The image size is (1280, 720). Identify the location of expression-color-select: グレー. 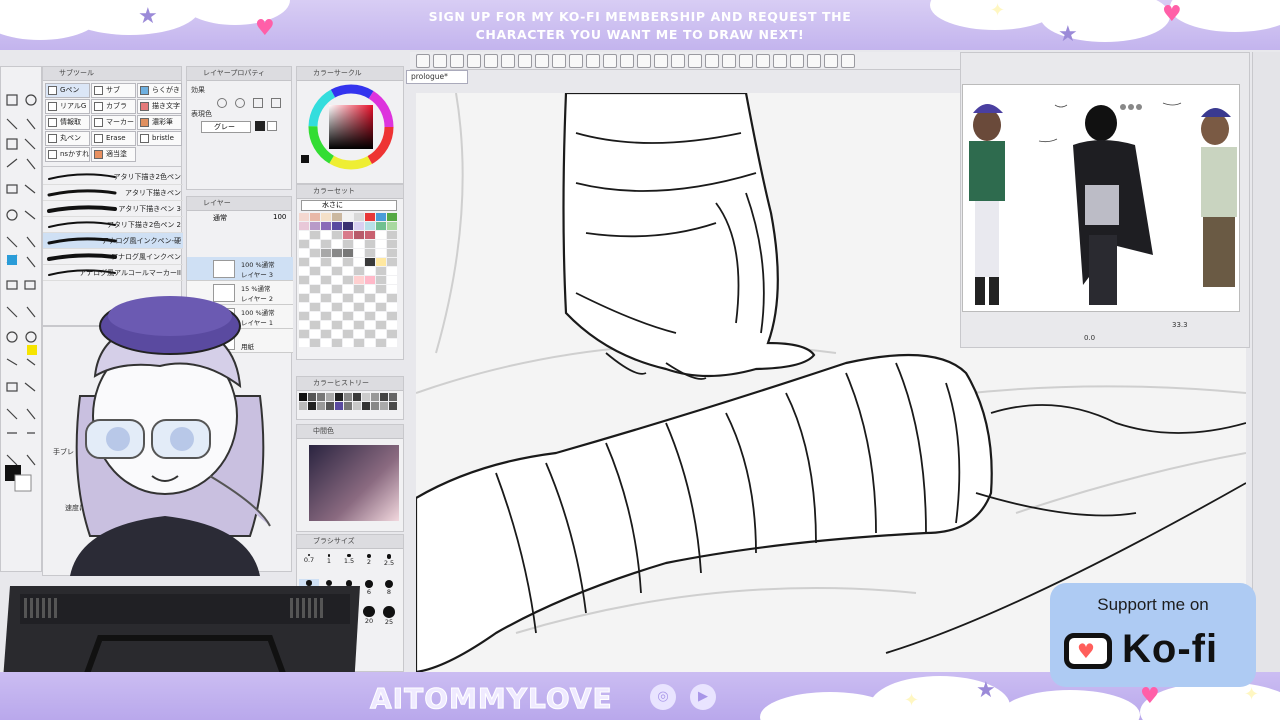
(226, 127).